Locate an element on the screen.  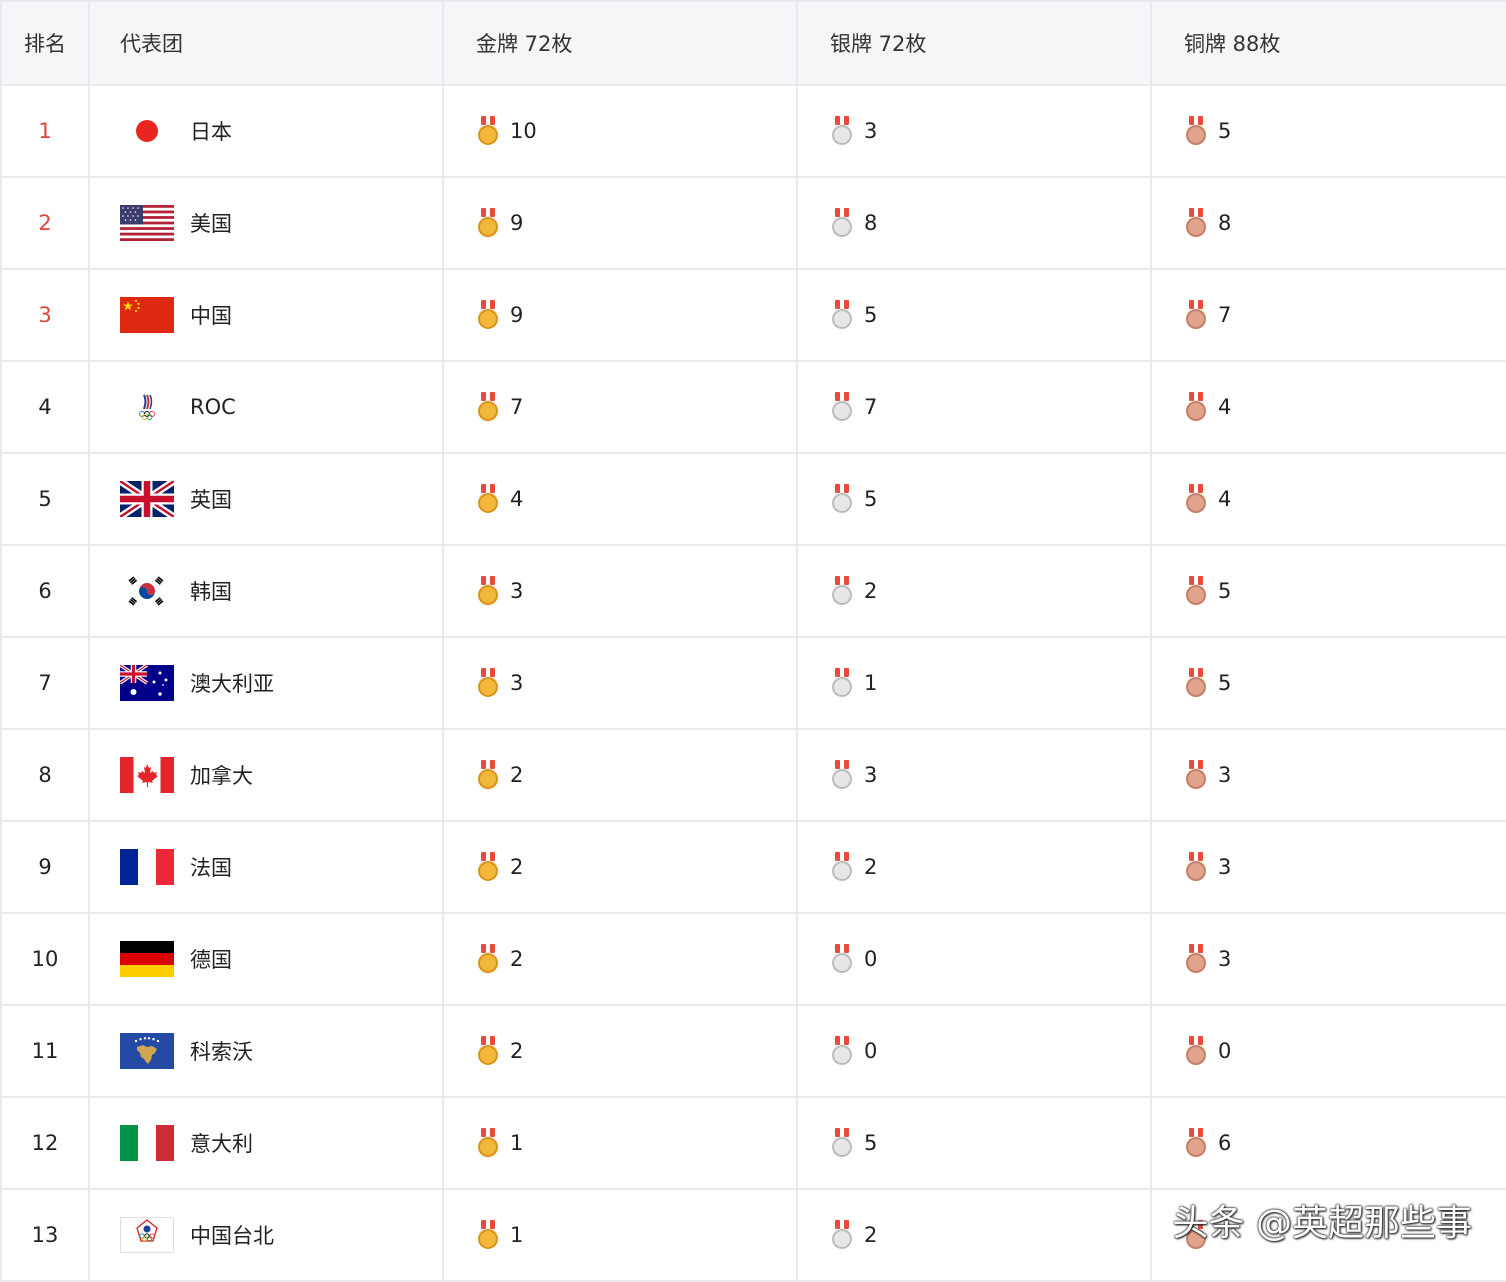
team-name: 日本 is located at coordinates (211, 132).